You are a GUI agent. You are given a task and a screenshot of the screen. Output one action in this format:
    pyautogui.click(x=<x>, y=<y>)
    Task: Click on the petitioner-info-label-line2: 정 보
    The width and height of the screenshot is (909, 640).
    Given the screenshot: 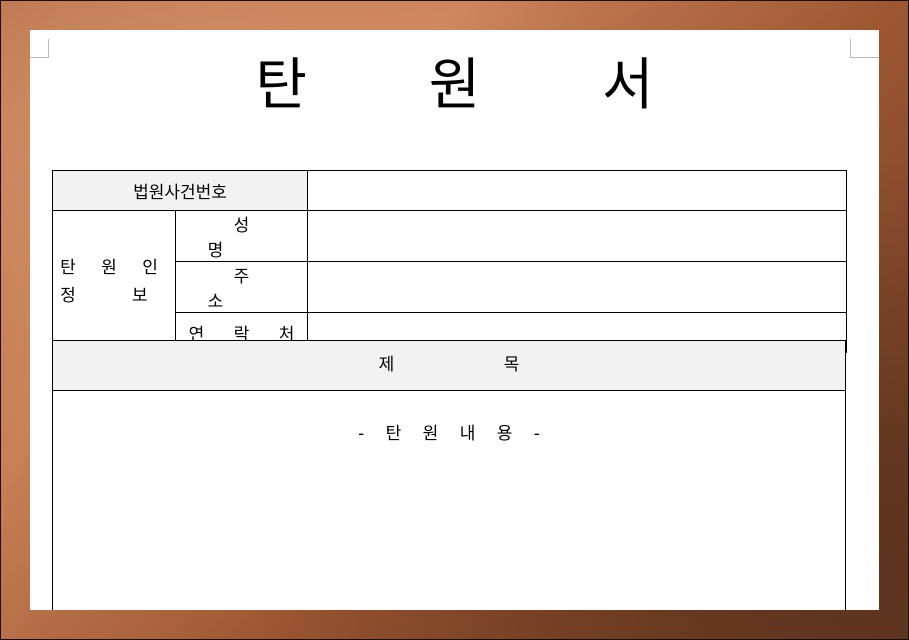 What is the action you would take?
    pyautogui.click(x=109, y=295)
    